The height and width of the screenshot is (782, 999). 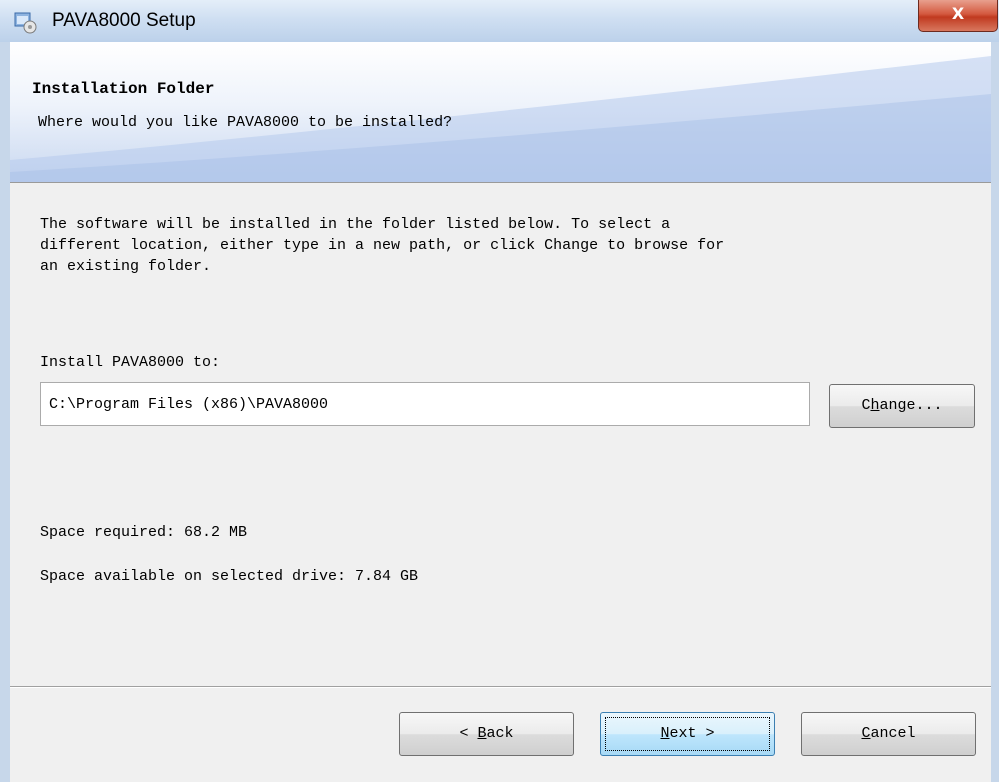 I want to click on window-frame-left, so click(x=5, y=412).